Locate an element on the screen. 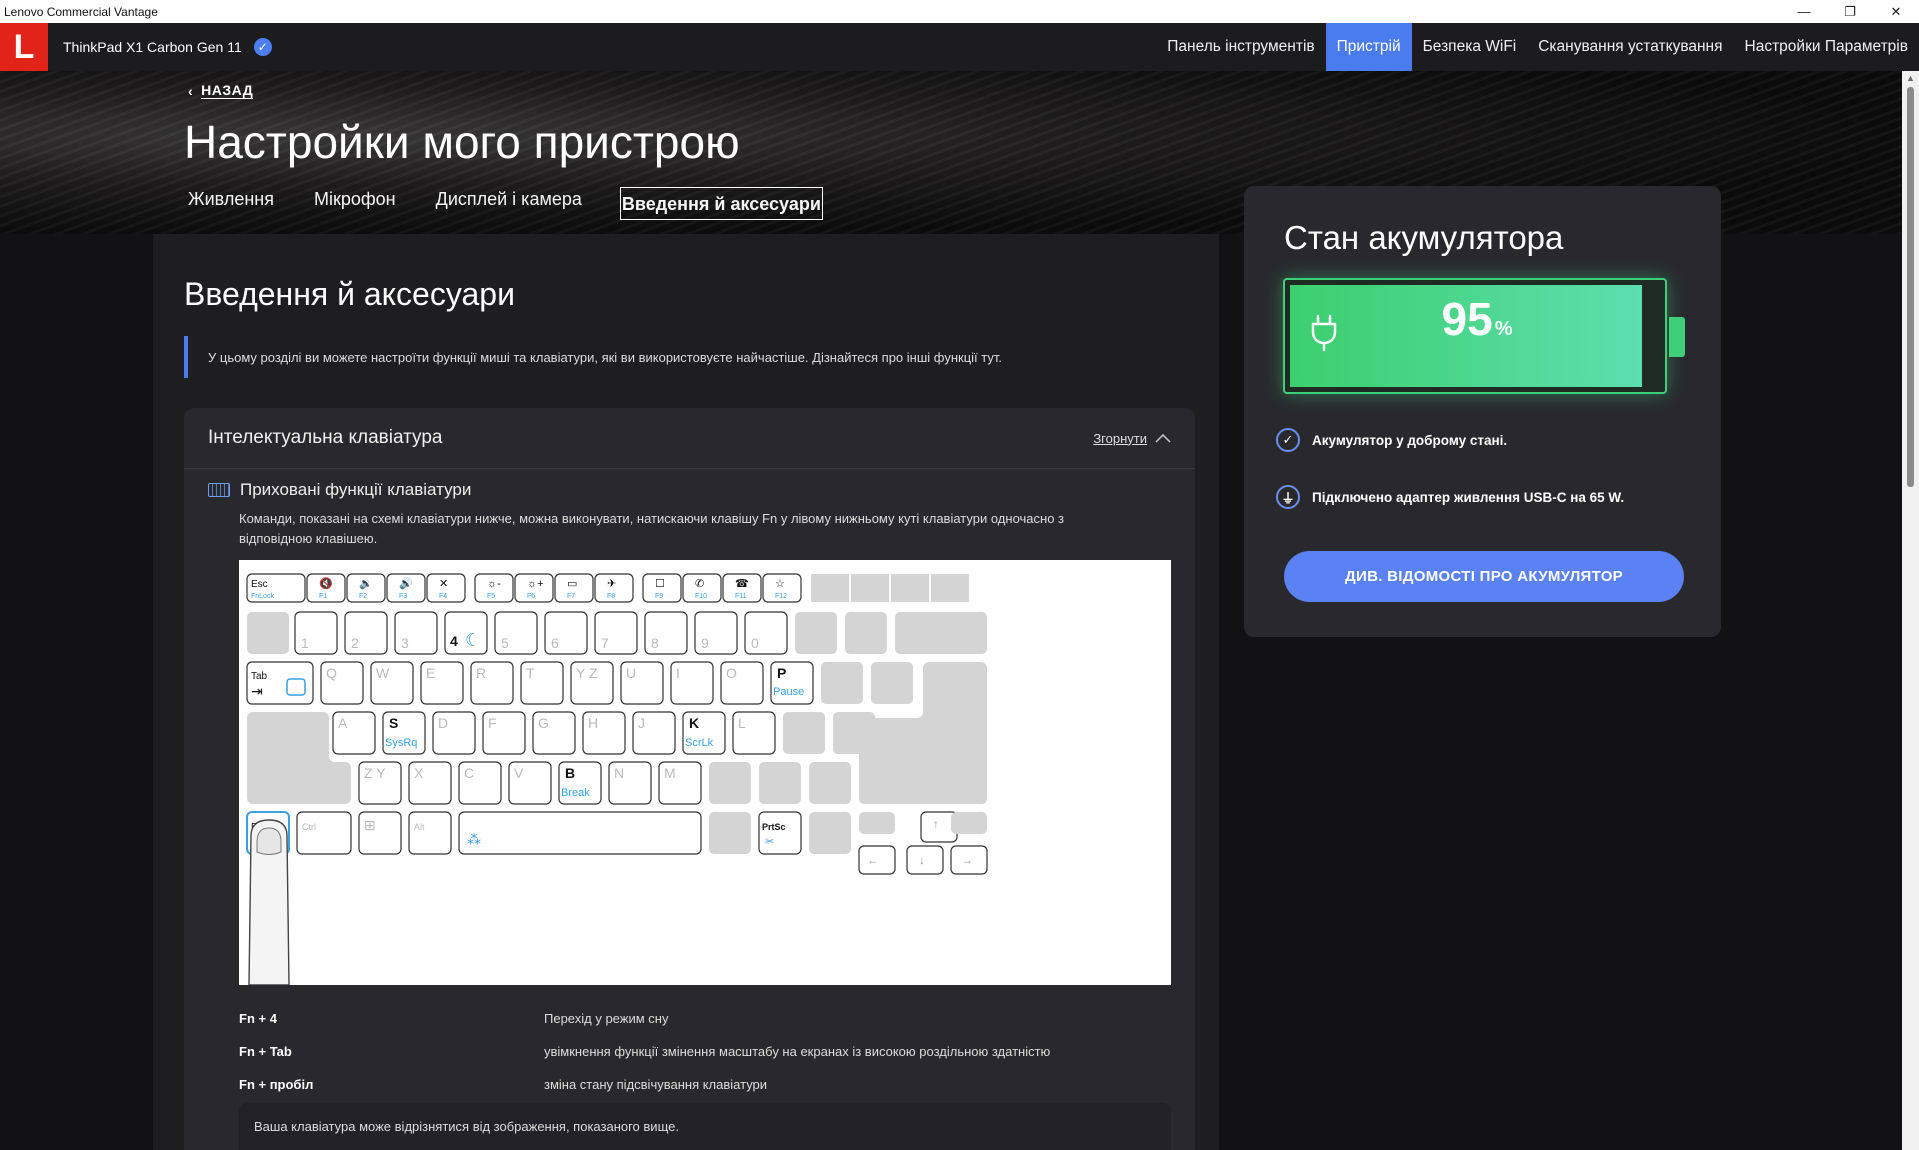 The width and height of the screenshot is (1919, 1150). letter-key-label: E is located at coordinates (430, 673).